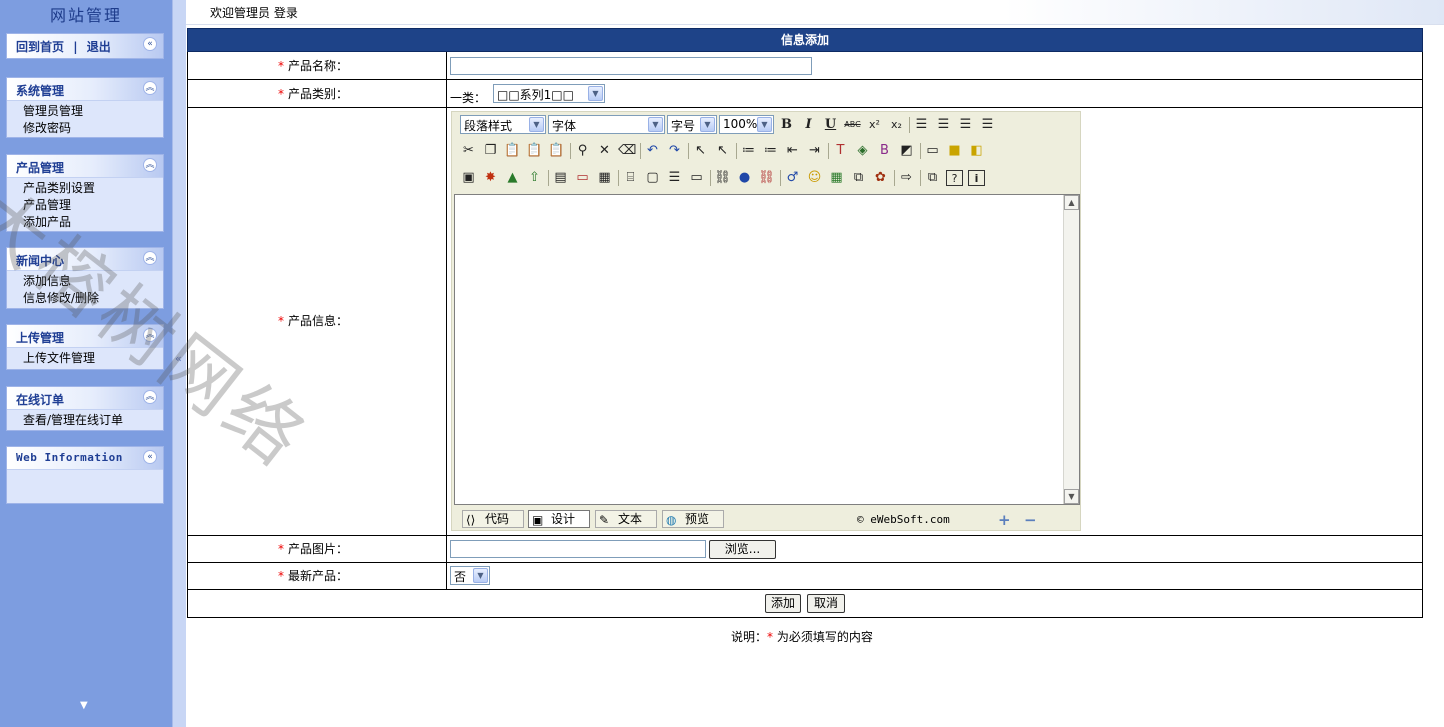  What do you see at coordinates (490, 151) in the screenshot?
I see `copy-icon: ❐` at bounding box center [490, 151].